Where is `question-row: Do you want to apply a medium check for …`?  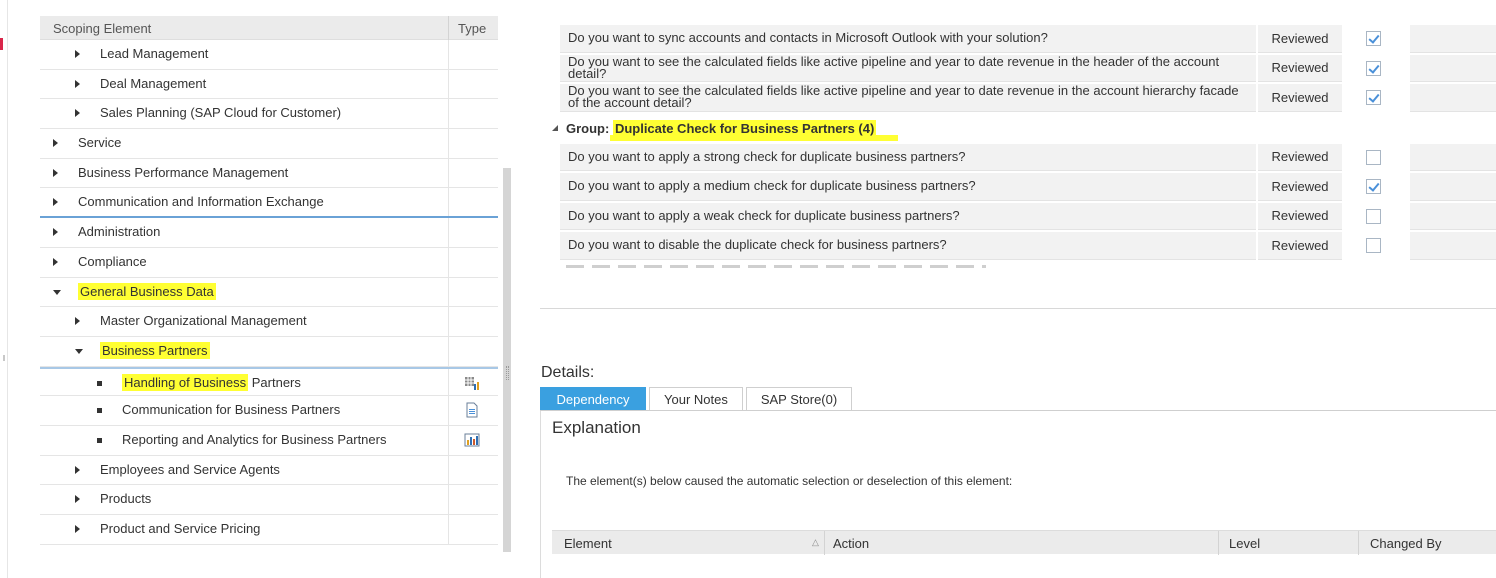 question-row: Do you want to apply a medium check for … is located at coordinates (1018, 187).